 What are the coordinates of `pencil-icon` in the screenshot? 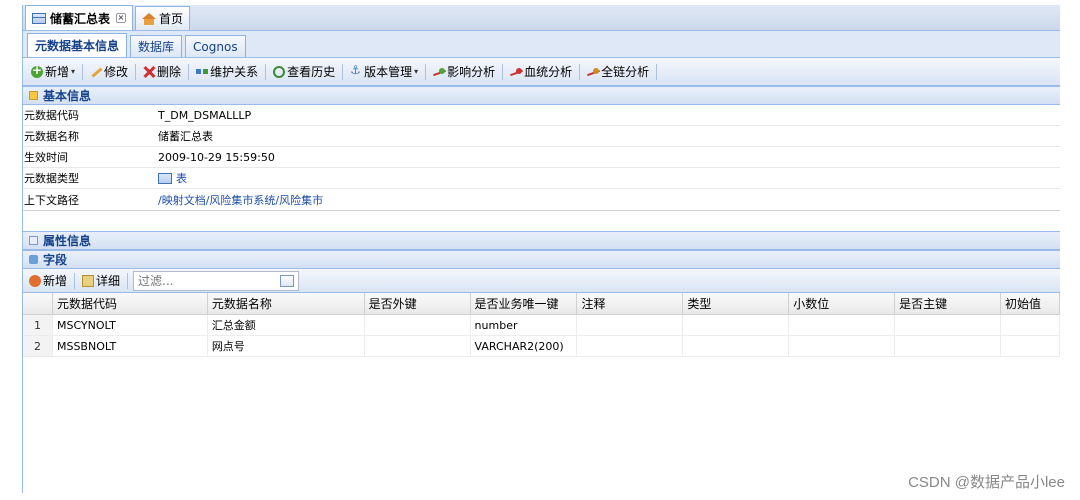 It's located at (96, 72).